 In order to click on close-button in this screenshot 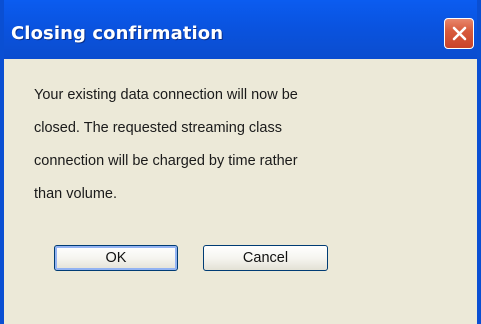, I will do `click(459, 33)`.